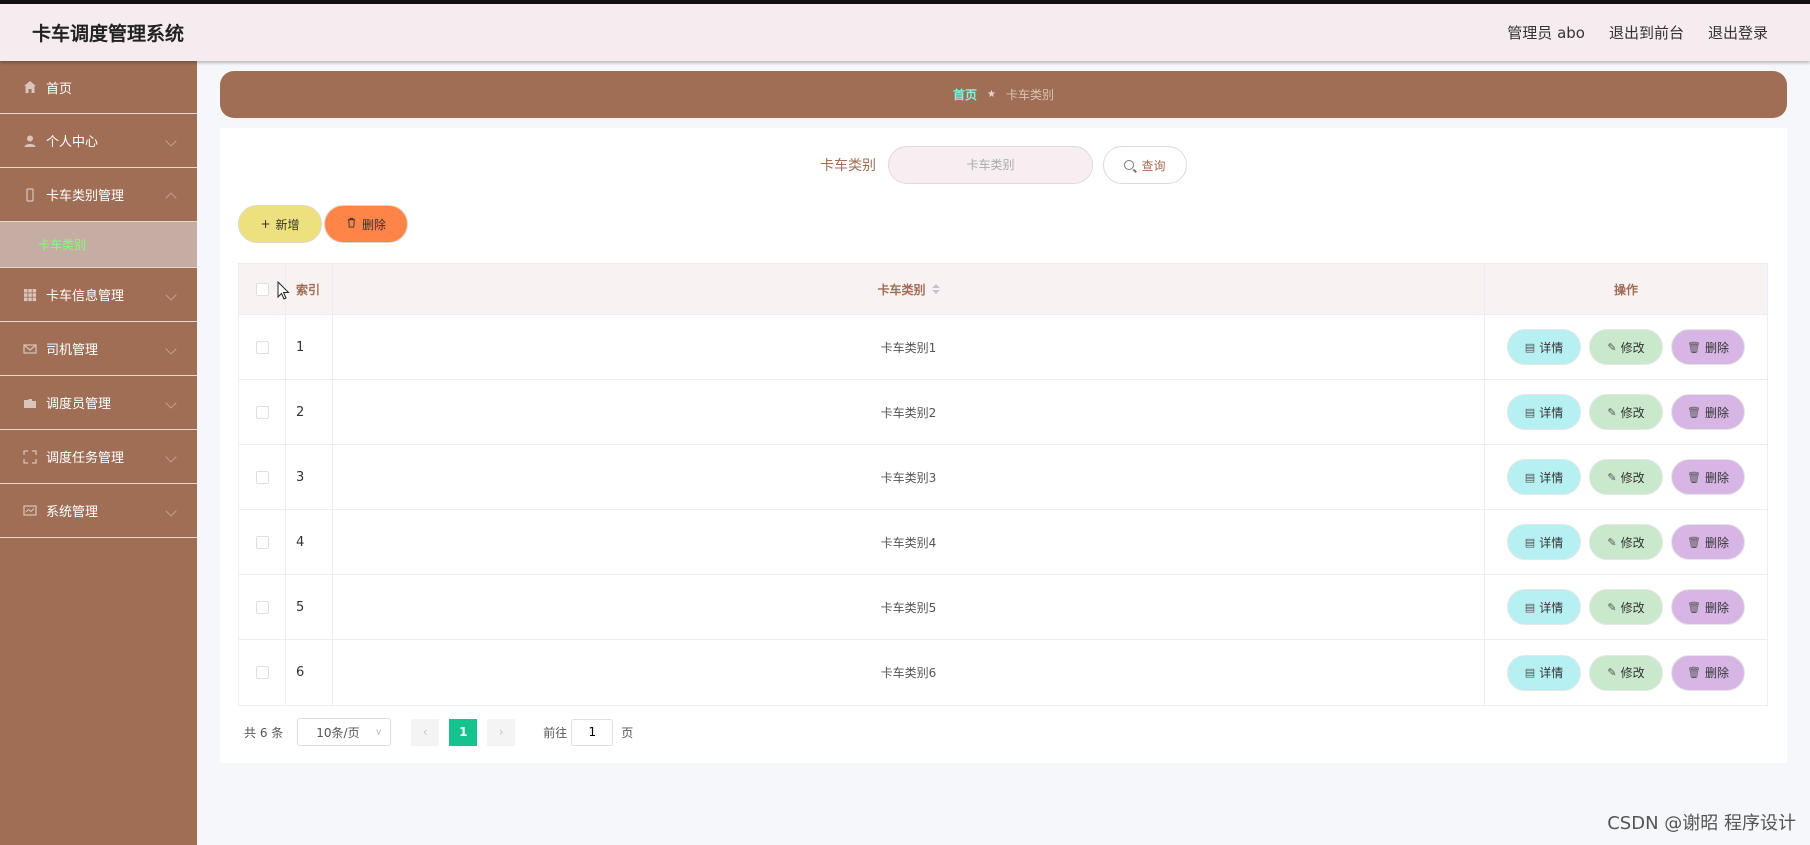  What do you see at coordinates (98, 87) in the screenshot?
I see `sidebar-item-home: 首页` at bounding box center [98, 87].